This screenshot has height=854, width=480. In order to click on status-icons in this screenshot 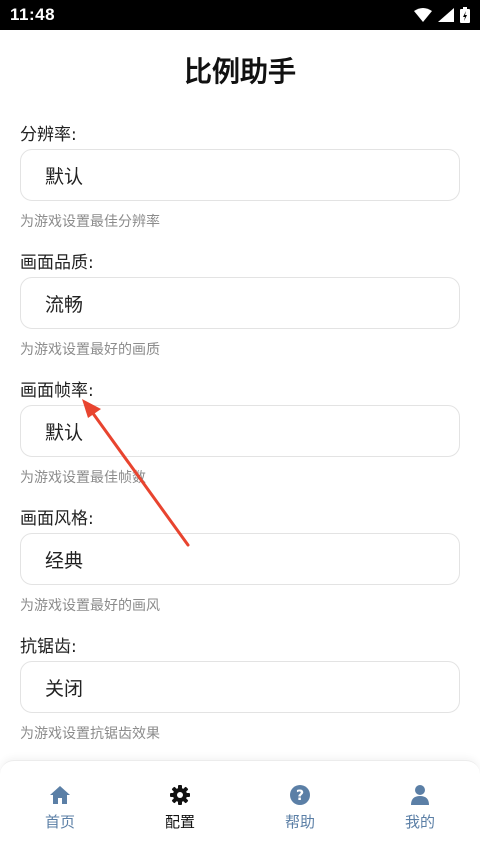, I will do `click(442, 15)`.